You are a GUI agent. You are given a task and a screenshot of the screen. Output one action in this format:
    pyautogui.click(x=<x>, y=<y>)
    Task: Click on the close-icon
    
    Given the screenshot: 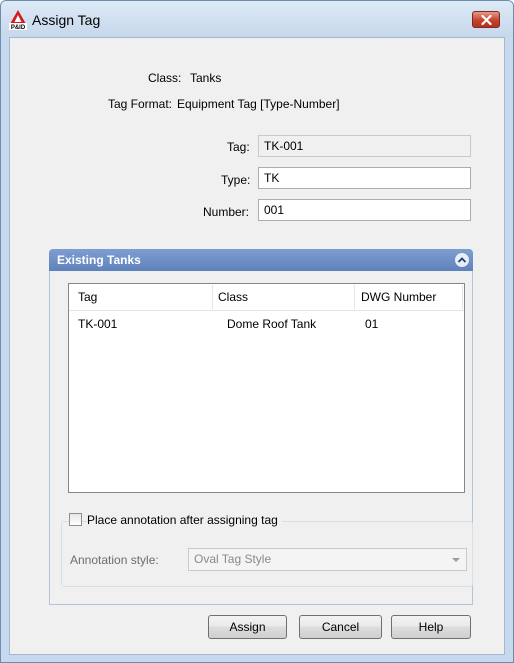 What is the action you would take?
    pyautogui.click(x=486, y=20)
    